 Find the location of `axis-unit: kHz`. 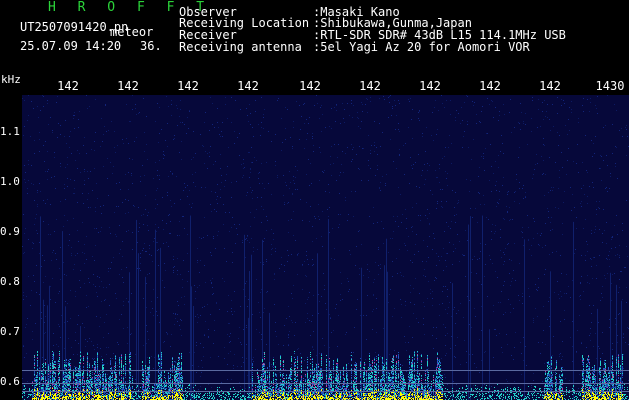

axis-unit: kHz is located at coordinates (11, 79).